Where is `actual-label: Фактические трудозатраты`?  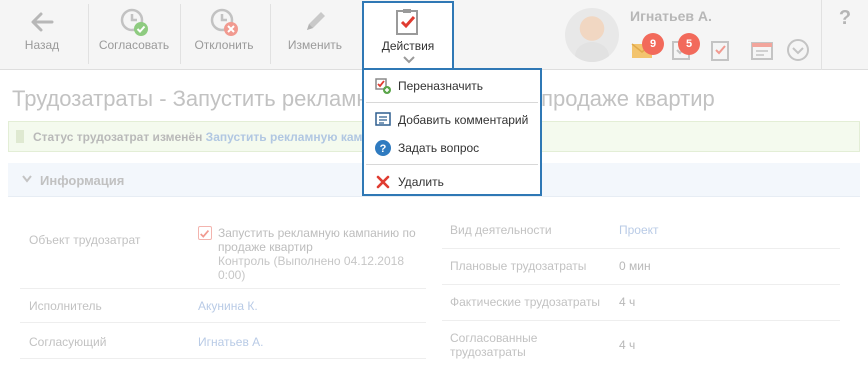 actual-label: Фактические трудозатраты is located at coordinates (525, 302).